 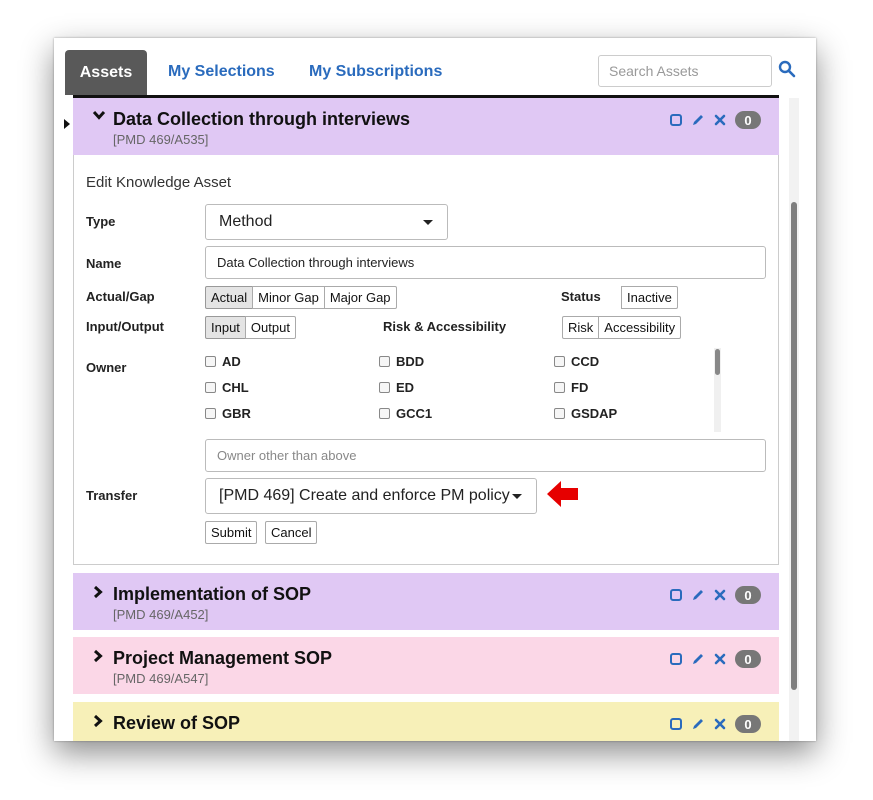 I want to click on asset-panel-project-management-sop: Project Management SOP [PMD 469/A547] 0, so click(x=426, y=665).